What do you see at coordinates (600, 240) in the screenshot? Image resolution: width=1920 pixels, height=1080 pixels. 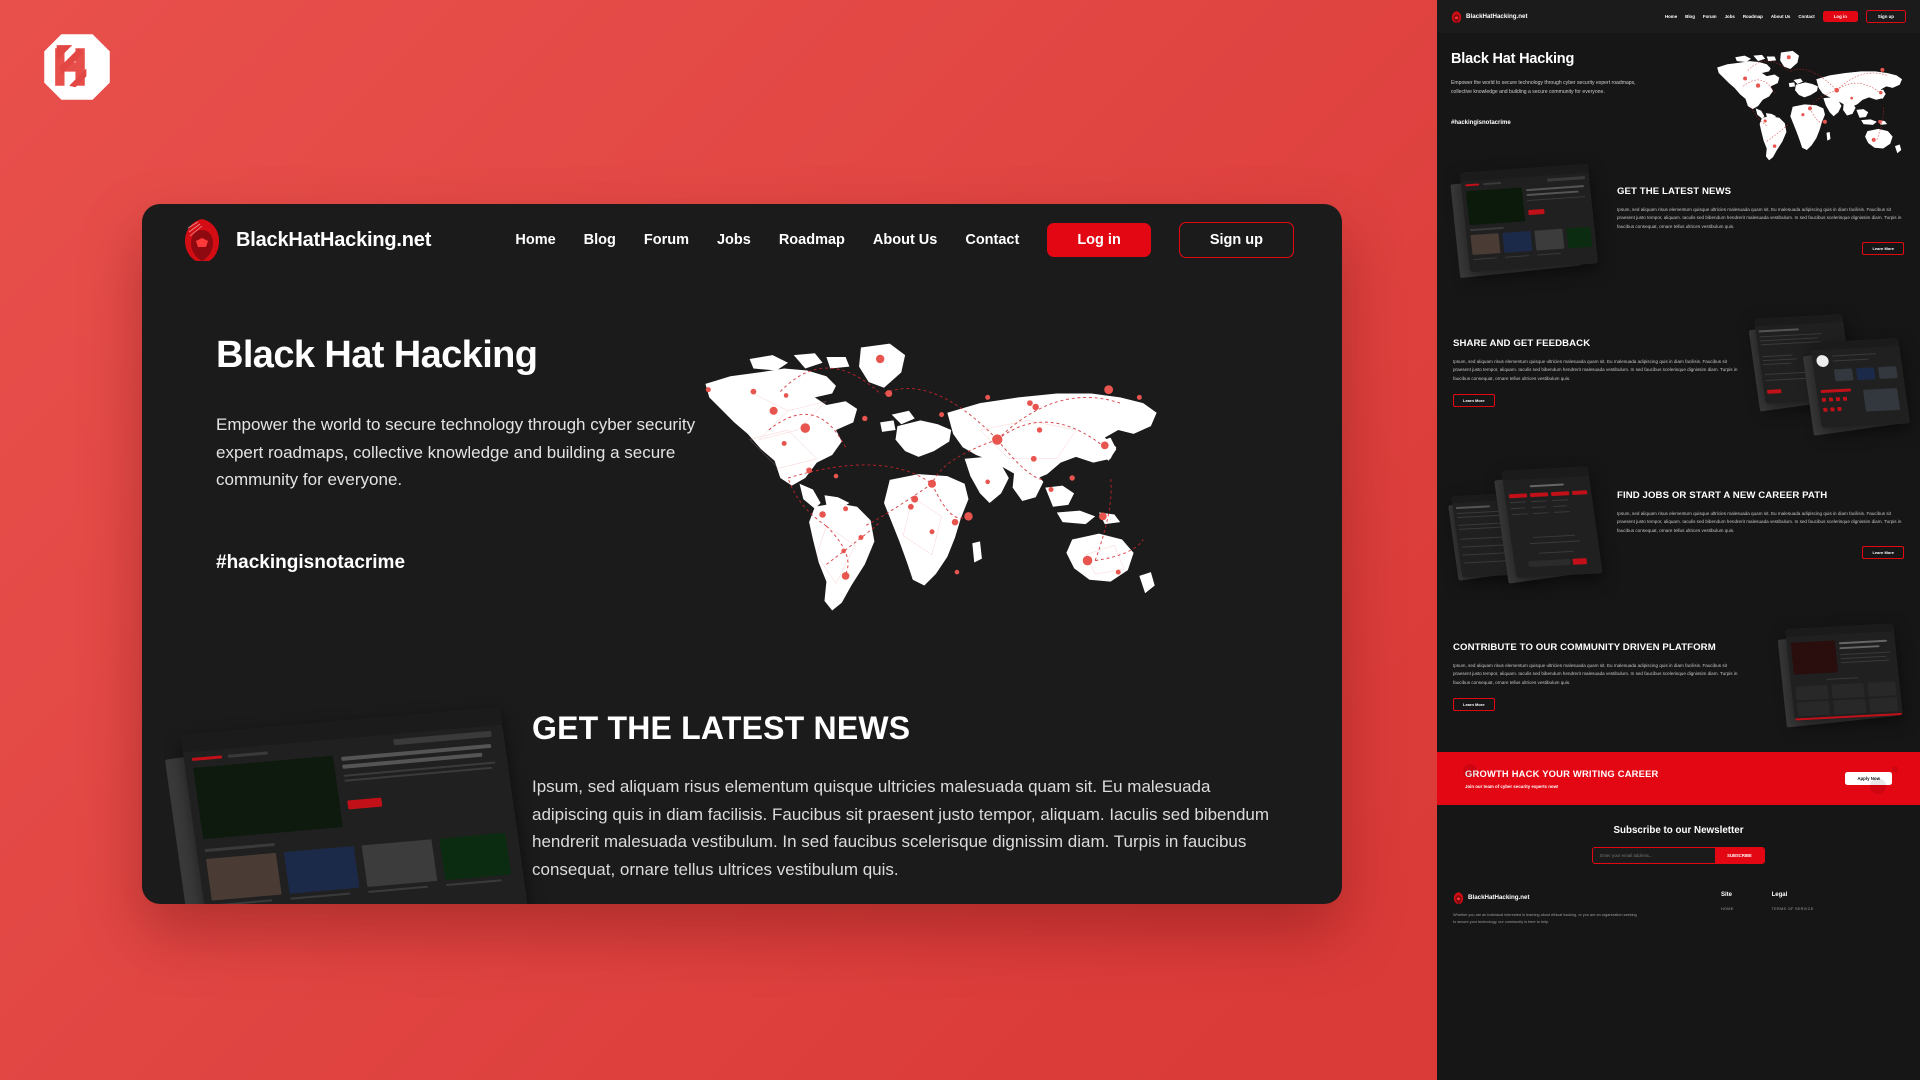 I see `nav-link-blog: Blog` at bounding box center [600, 240].